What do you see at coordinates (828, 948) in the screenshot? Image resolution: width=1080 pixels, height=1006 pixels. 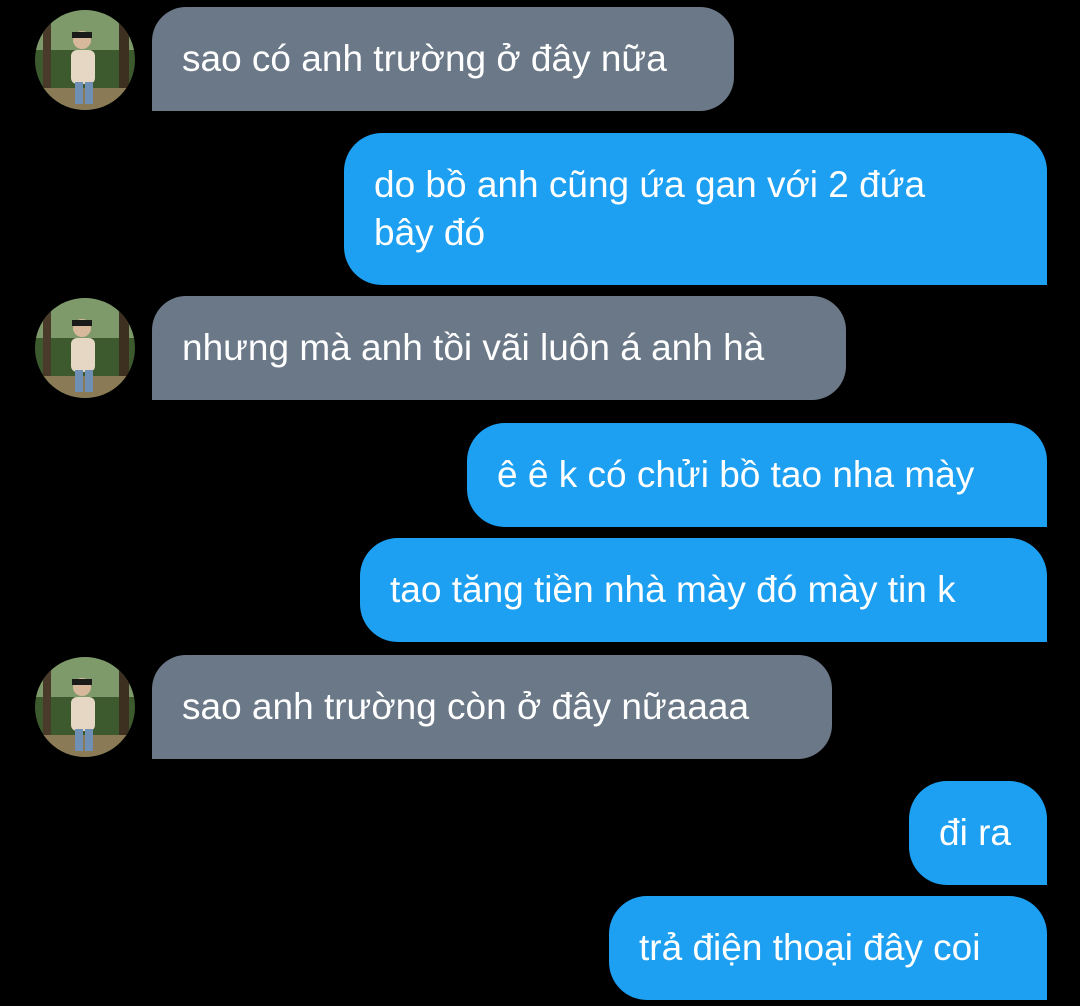 I see `message-bubble-sent: trả điện thoại đây coi` at bounding box center [828, 948].